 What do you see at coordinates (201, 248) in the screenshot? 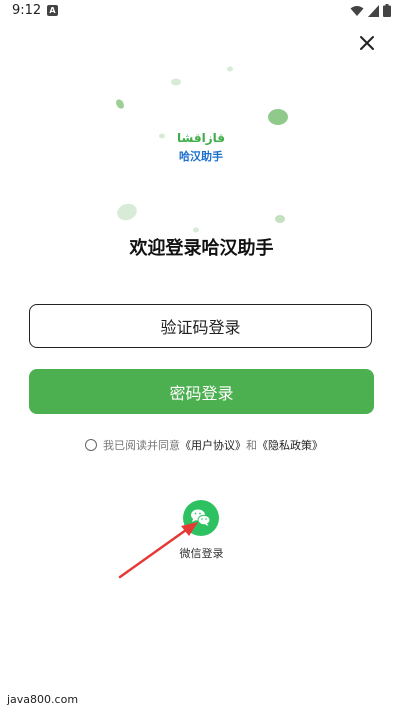
I see `page-title: 欢迎登录哈汉助手` at bounding box center [201, 248].